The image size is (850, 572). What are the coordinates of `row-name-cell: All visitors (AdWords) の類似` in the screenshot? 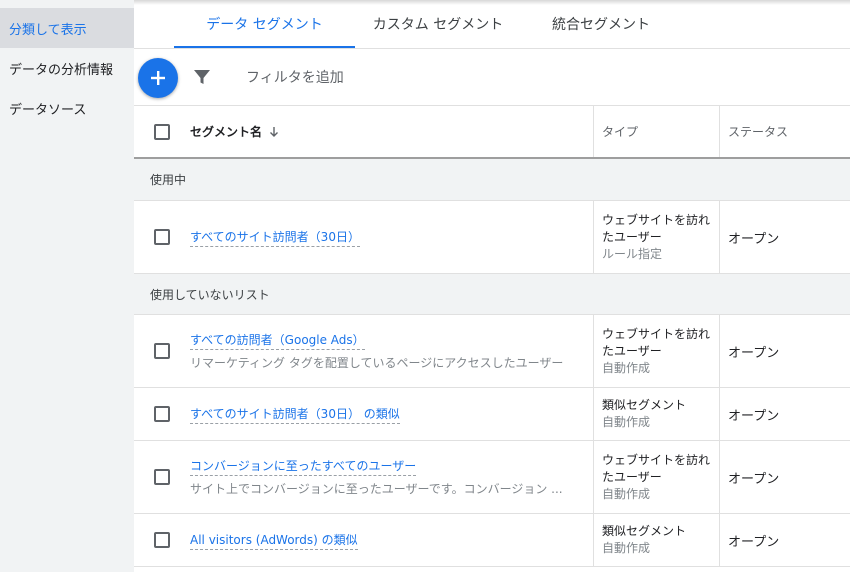 It's located at (391, 540).